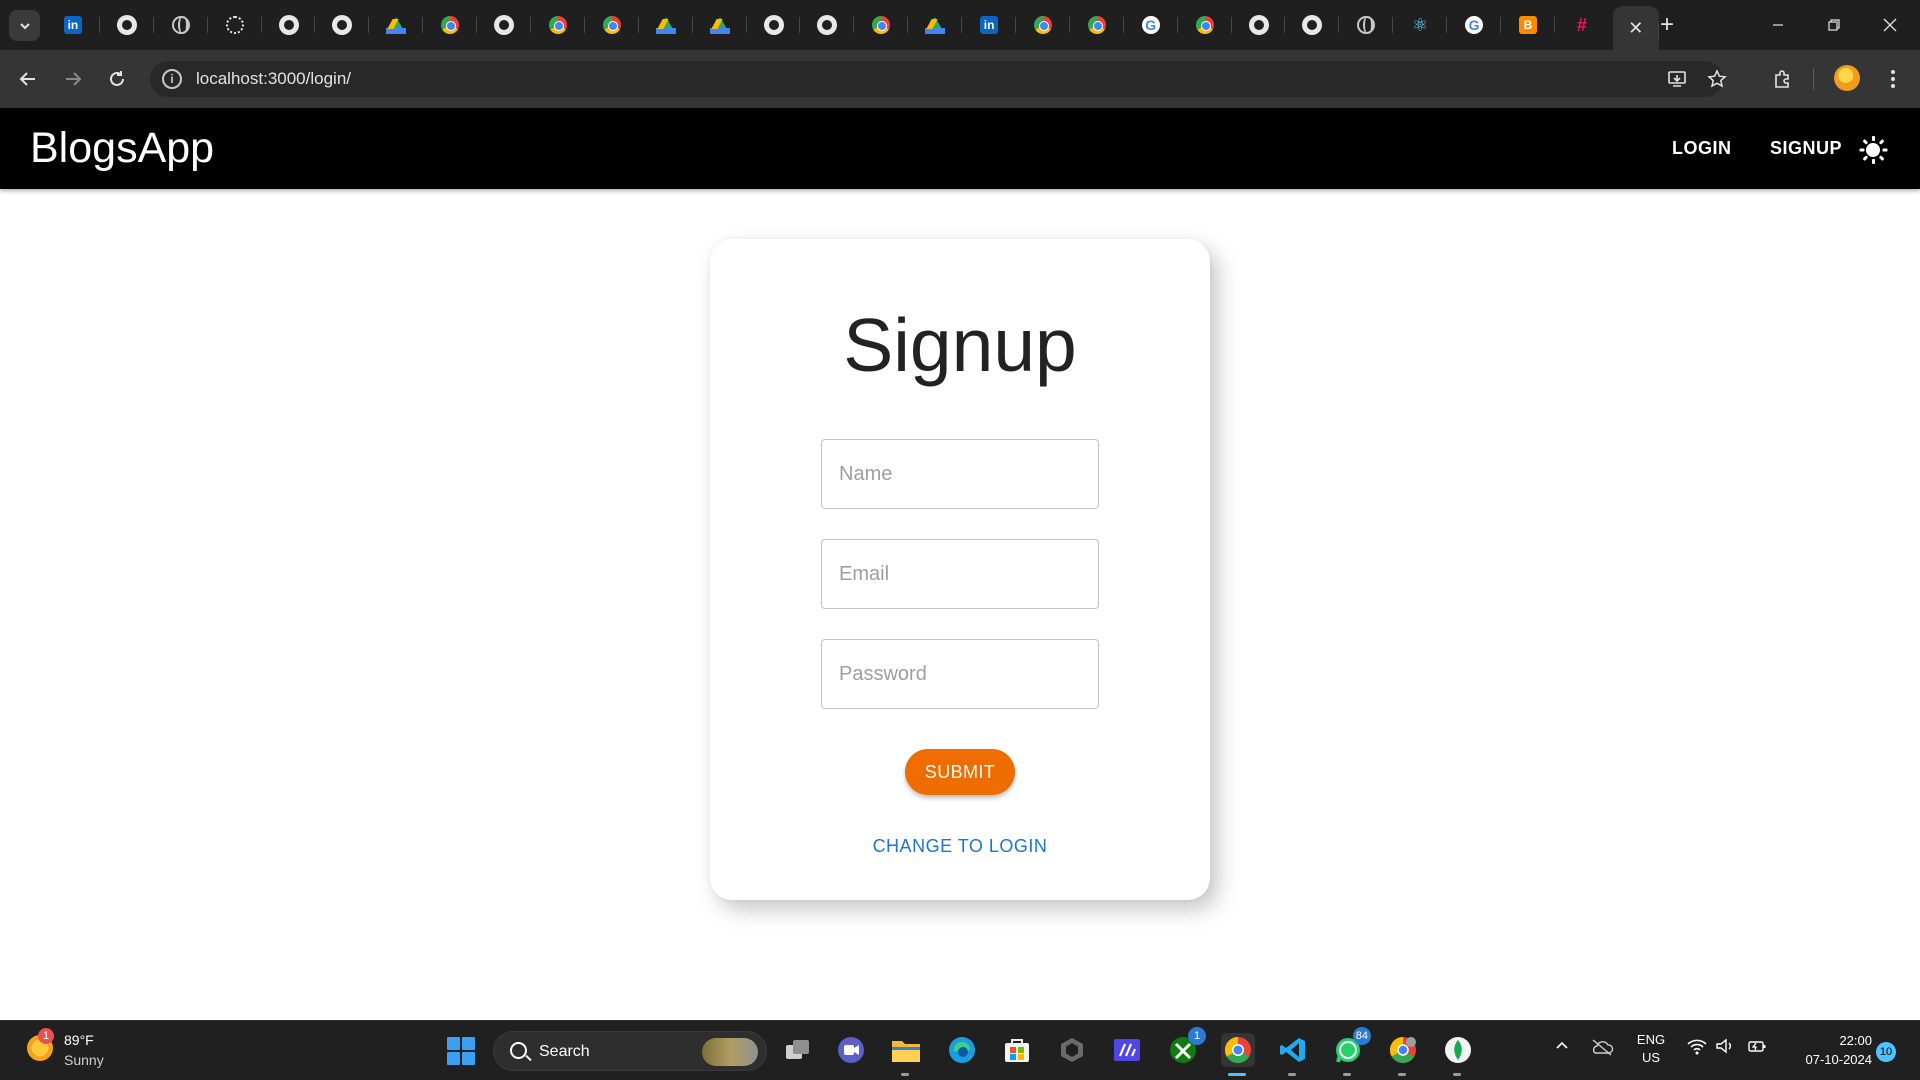 This screenshot has height=1080, width=1920. Describe the element at coordinates (1602, 1051) in the screenshot. I see `onedrive-offline-icon` at that location.